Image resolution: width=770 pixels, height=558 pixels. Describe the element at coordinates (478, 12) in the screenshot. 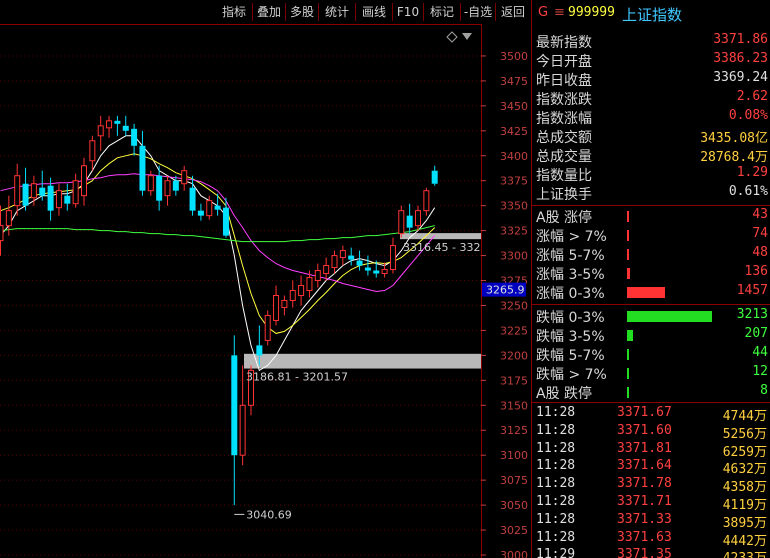

I see `toolbar-remove-watchlist-button: -自选` at that location.